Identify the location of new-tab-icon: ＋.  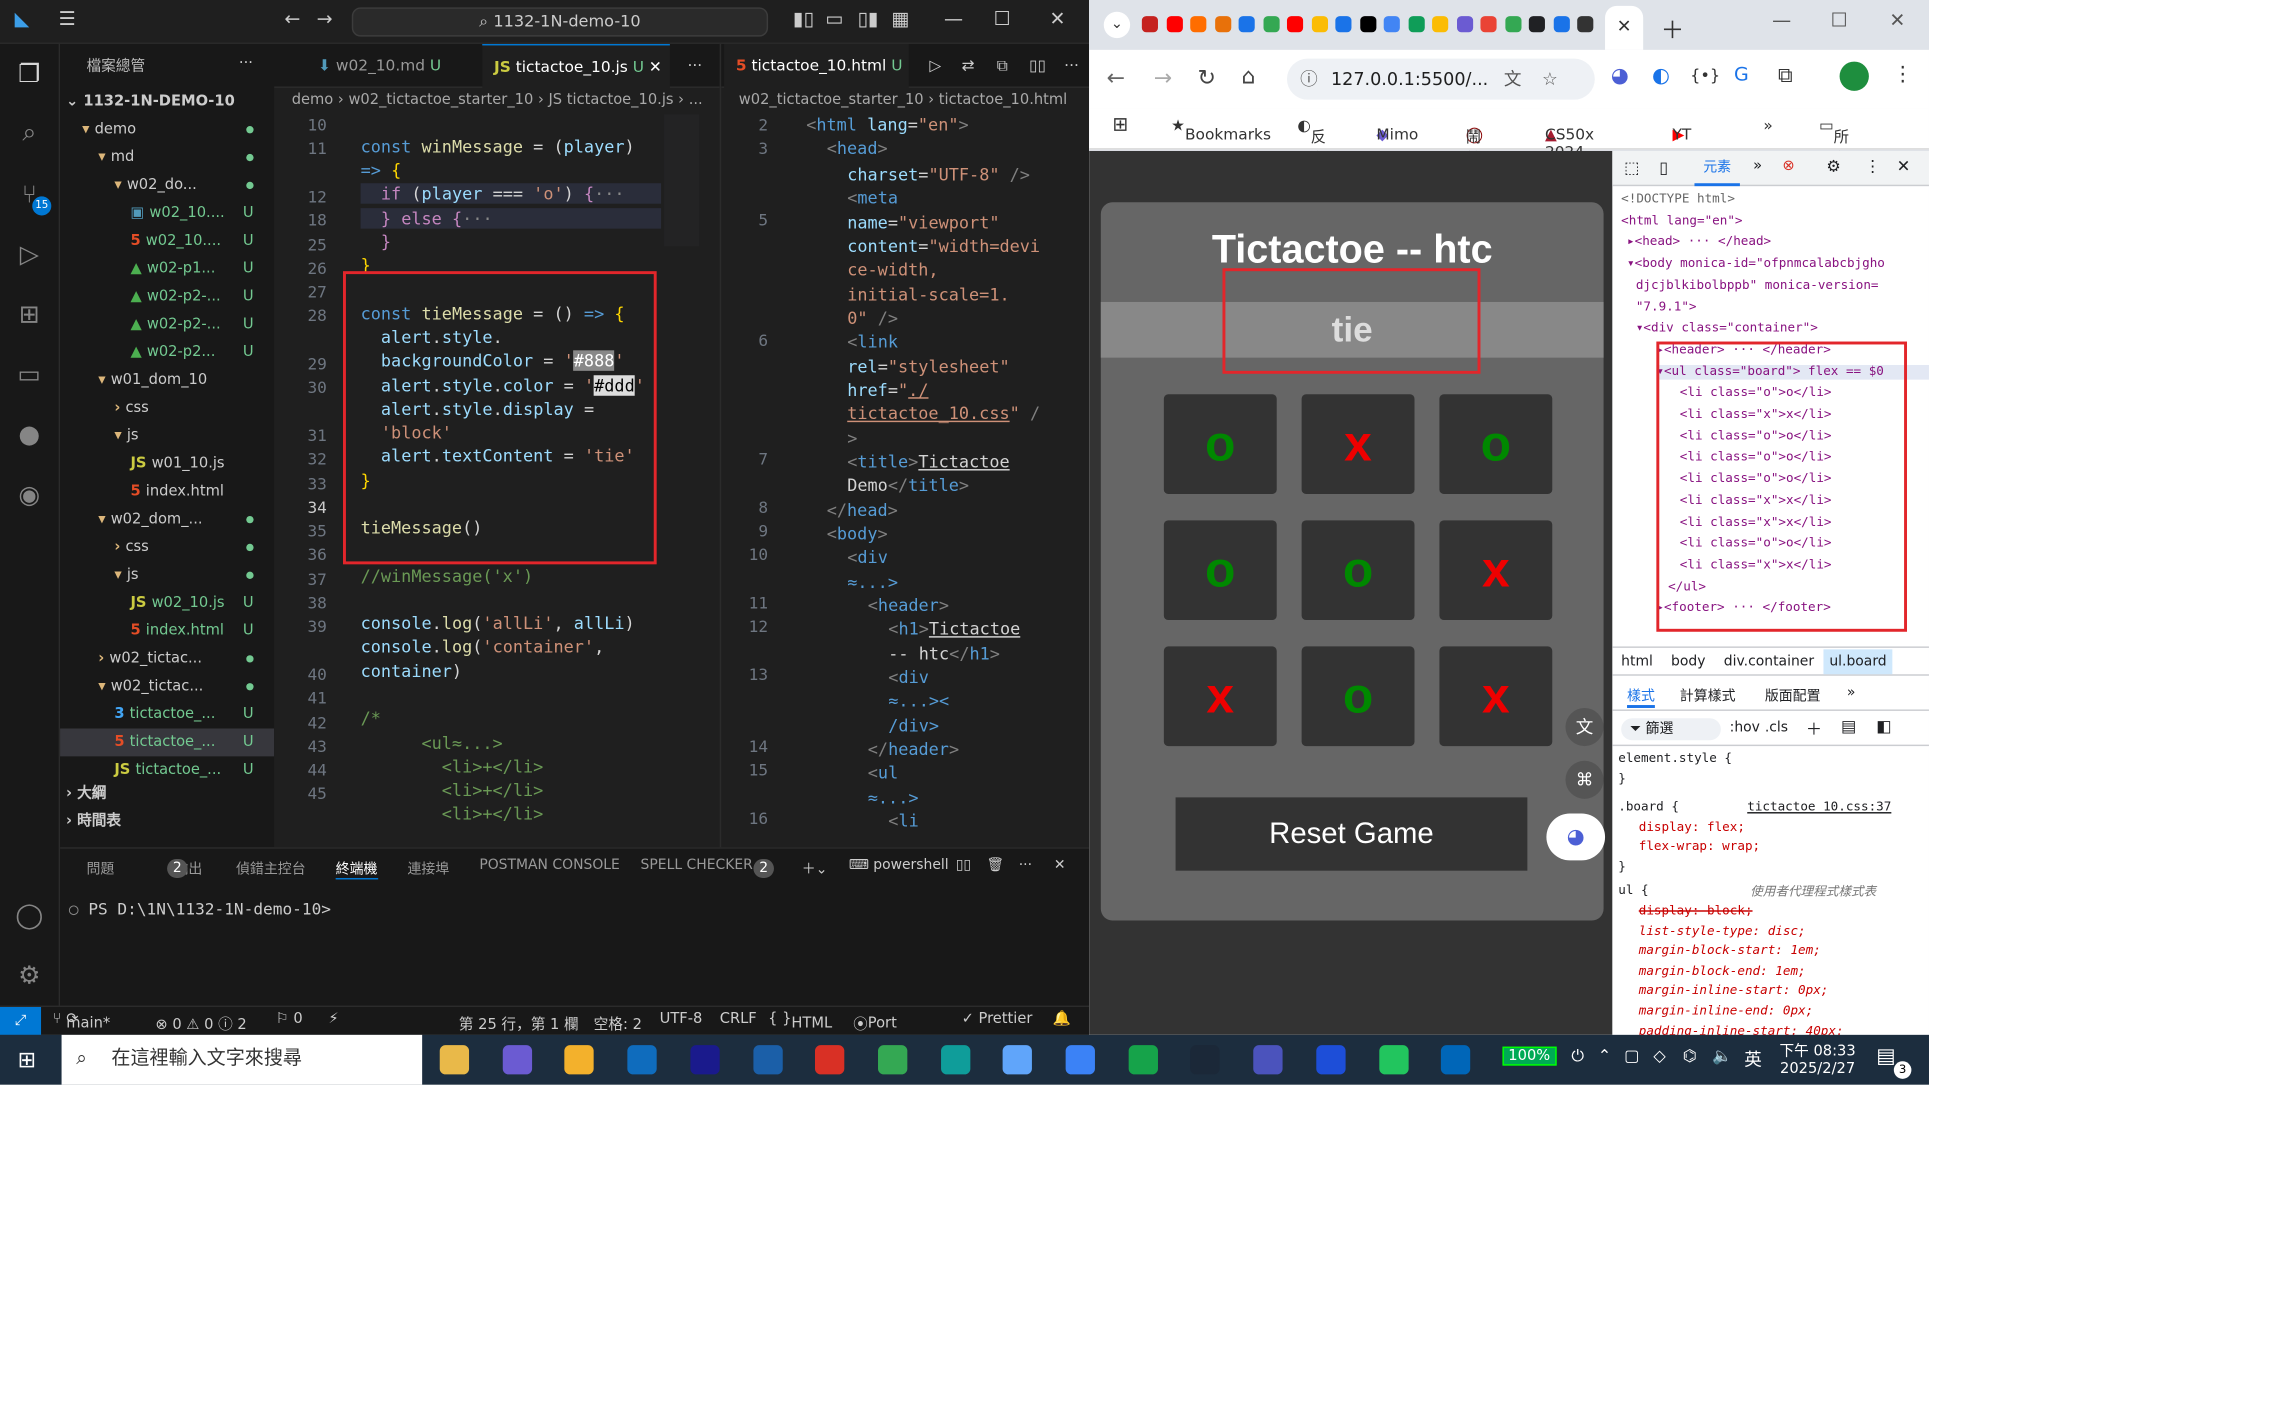
(1672, 27).